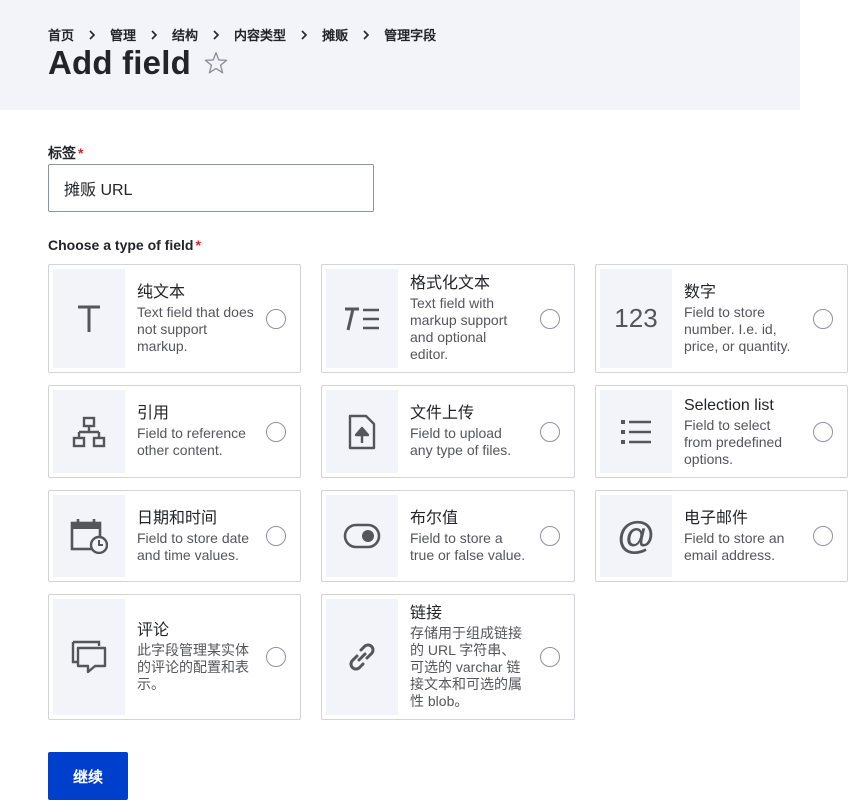 This screenshot has width=848, height=803. Describe the element at coordinates (550, 431) in the screenshot. I see `radio-file-upload` at that location.